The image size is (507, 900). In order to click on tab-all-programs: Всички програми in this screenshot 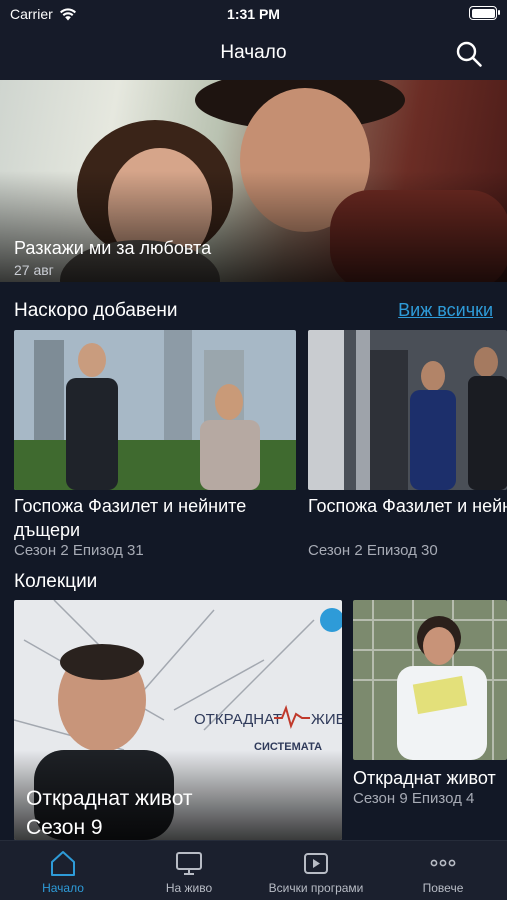, I will do `click(316, 871)`.